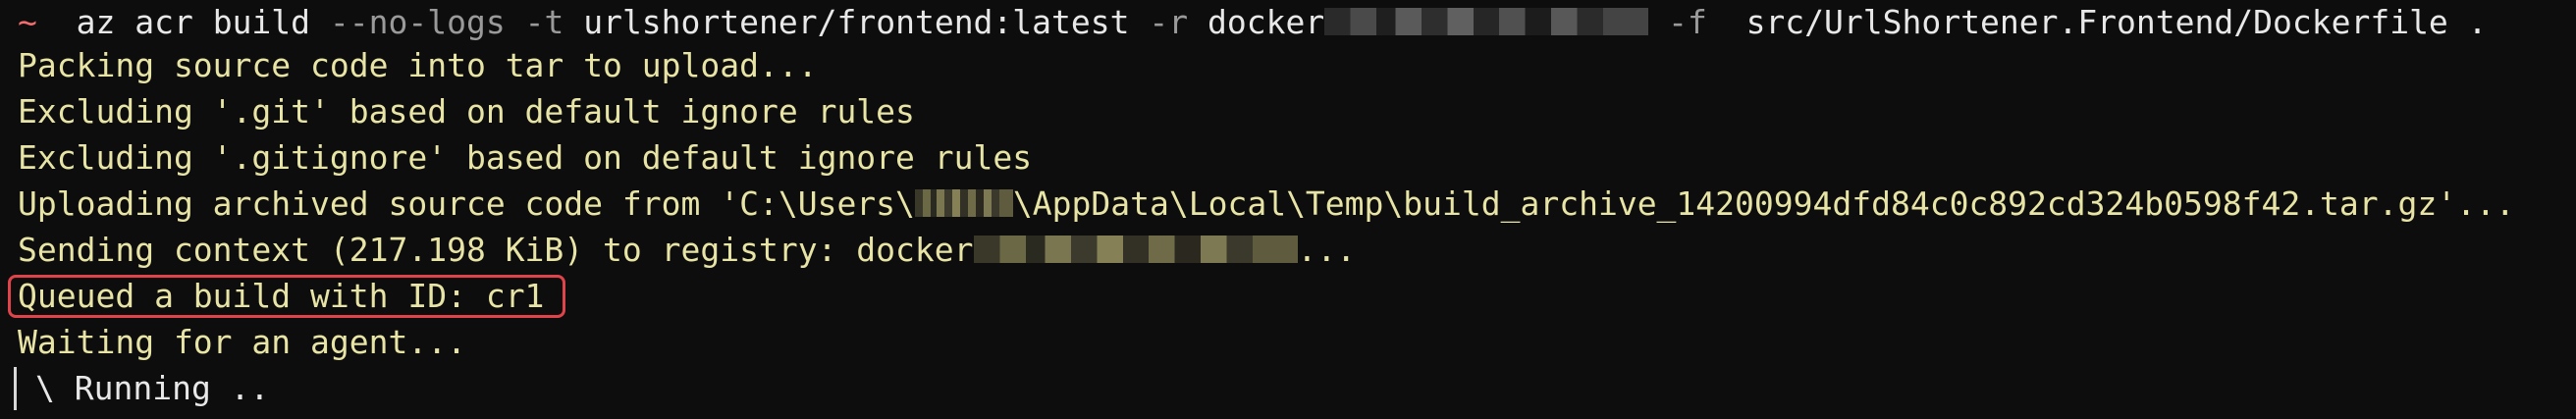 This screenshot has width=2576, height=419. What do you see at coordinates (15, 388) in the screenshot?
I see `cursor-bar-icon` at bounding box center [15, 388].